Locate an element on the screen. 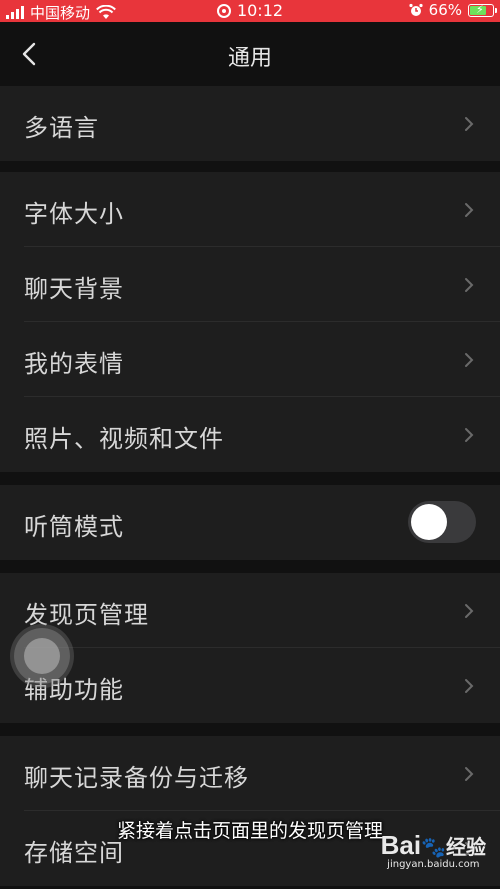 The height and width of the screenshot is (889, 500). row-chat-background: 聊天背景 is located at coordinates (250, 284).